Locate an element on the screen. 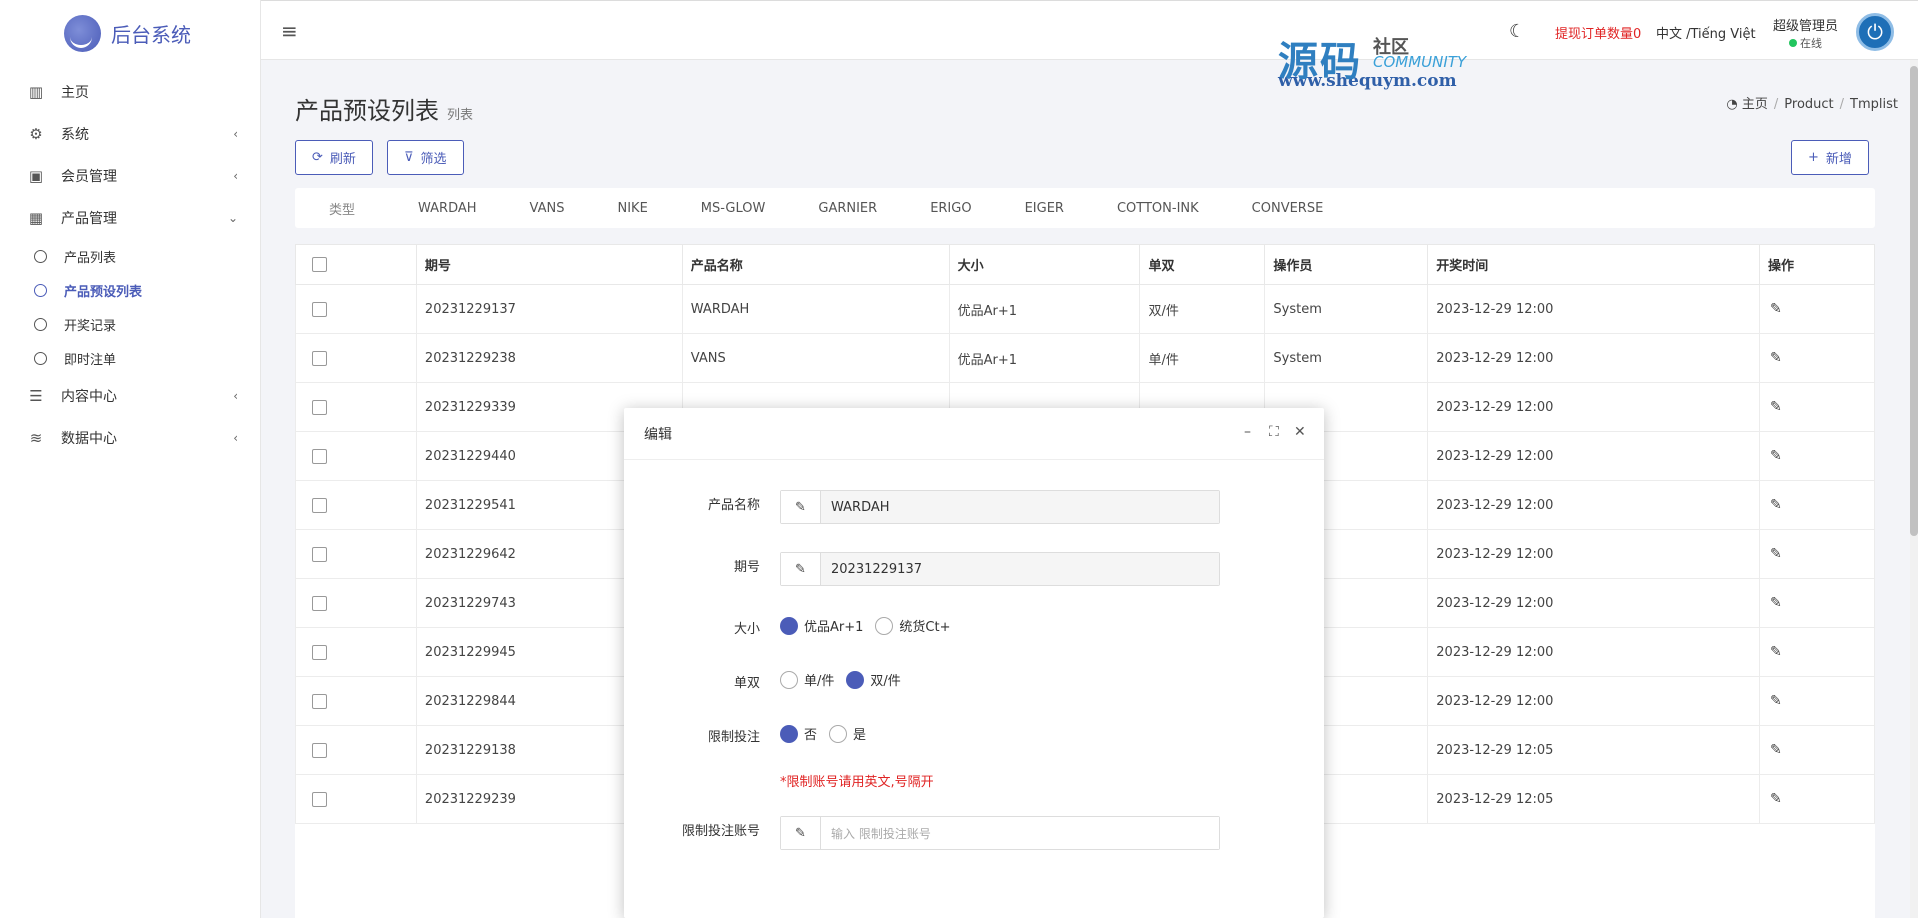 Image resolution: width=1918 pixels, height=918 pixels. dark-mode-icon: ☾ is located at coordinates (1517, 31).